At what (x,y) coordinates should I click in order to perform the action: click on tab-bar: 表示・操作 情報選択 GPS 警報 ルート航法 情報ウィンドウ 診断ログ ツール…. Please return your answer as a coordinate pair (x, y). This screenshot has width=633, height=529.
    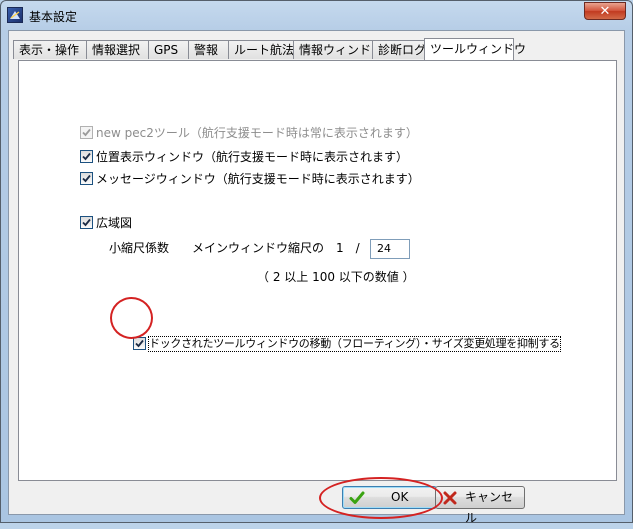
    Looking at the image, I should click on (316, 49).